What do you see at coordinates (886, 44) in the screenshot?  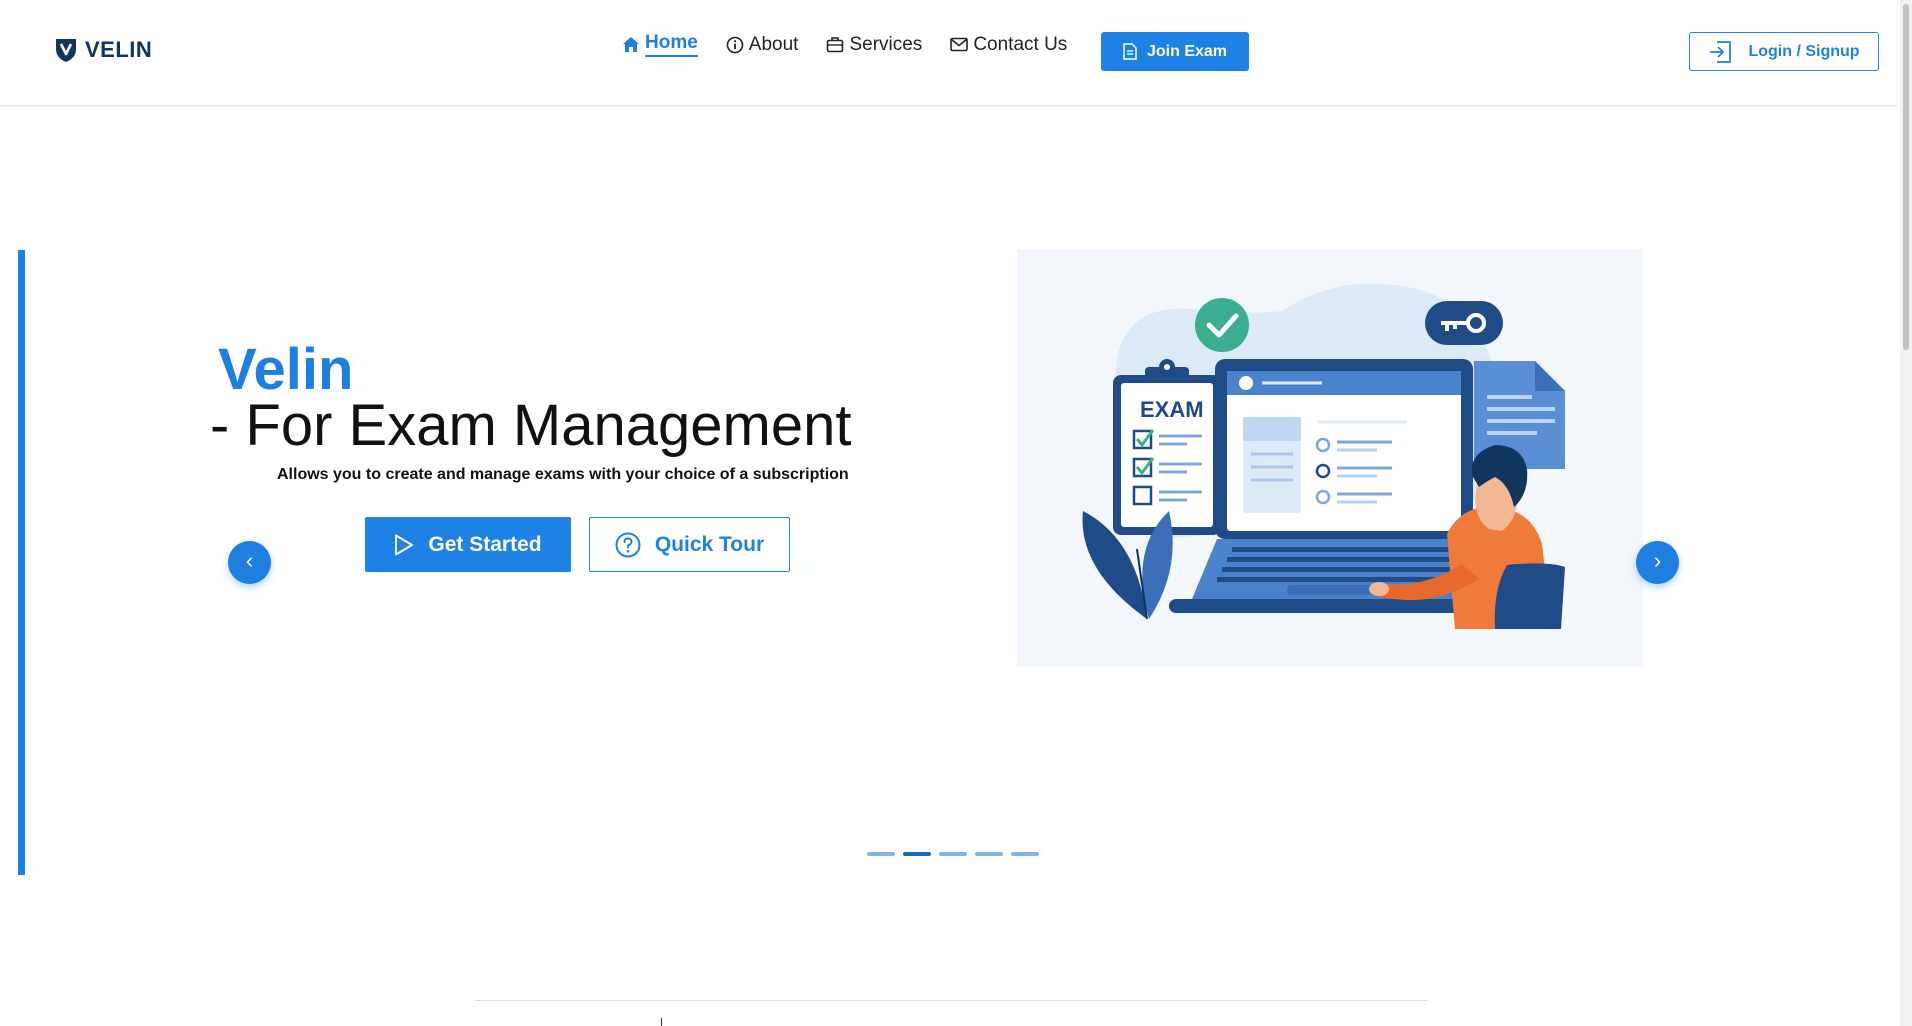 I see `nav-services-label: Services` at bounding box center [886, 44].